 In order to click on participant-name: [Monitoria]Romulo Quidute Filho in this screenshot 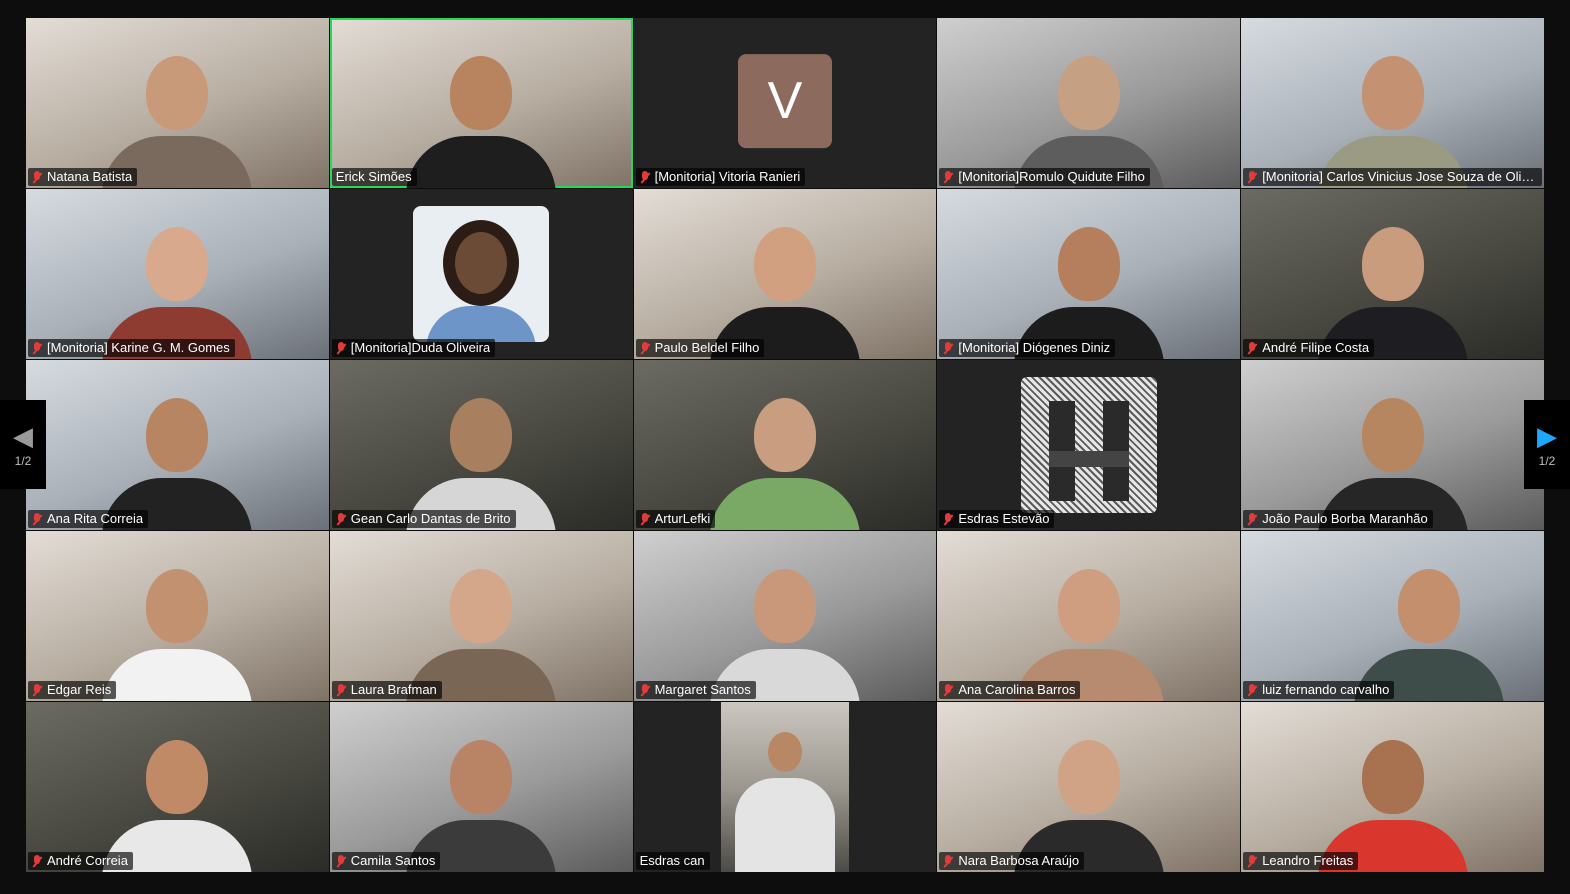, I will do `click(1051, 176)`.